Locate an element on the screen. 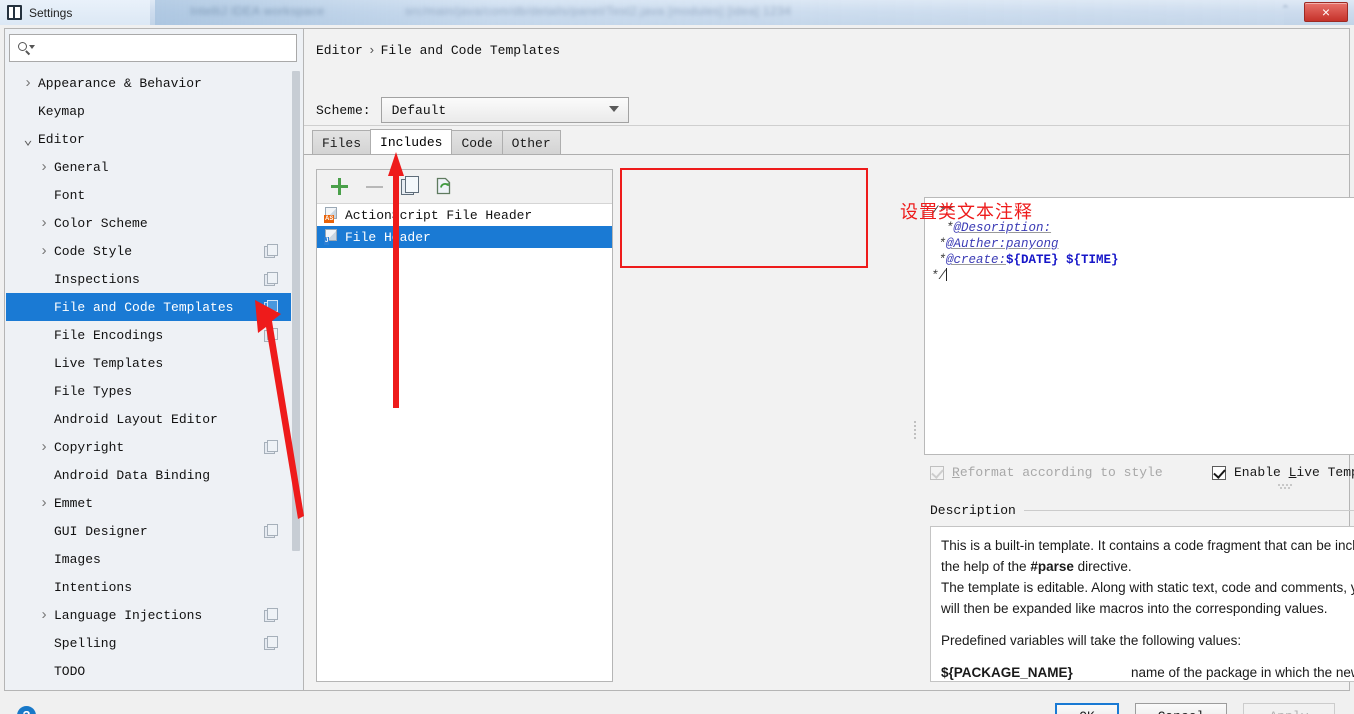 The width and height of the screenshot is (1354, 714). tab-files: Files is located at coordinates (342, 142).